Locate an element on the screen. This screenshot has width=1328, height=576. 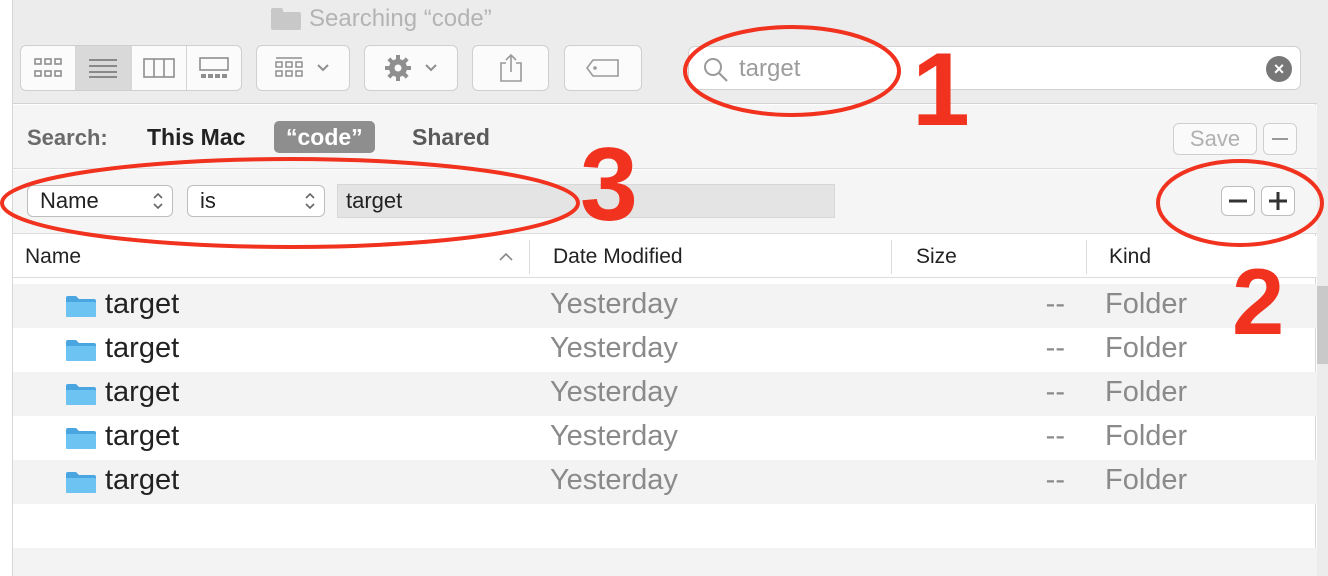
search-icon is located at coordinates (716, 70).